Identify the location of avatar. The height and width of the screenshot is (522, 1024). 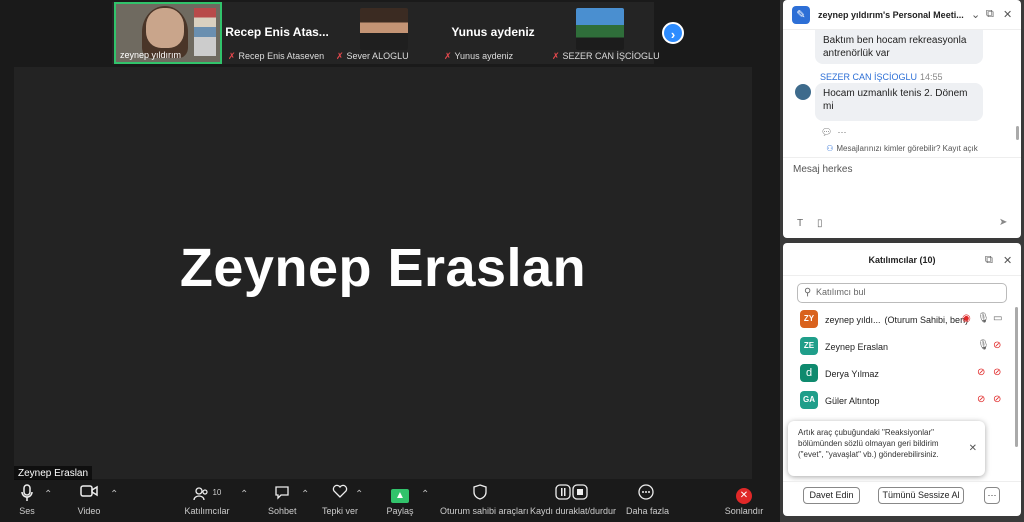
(803, 92).